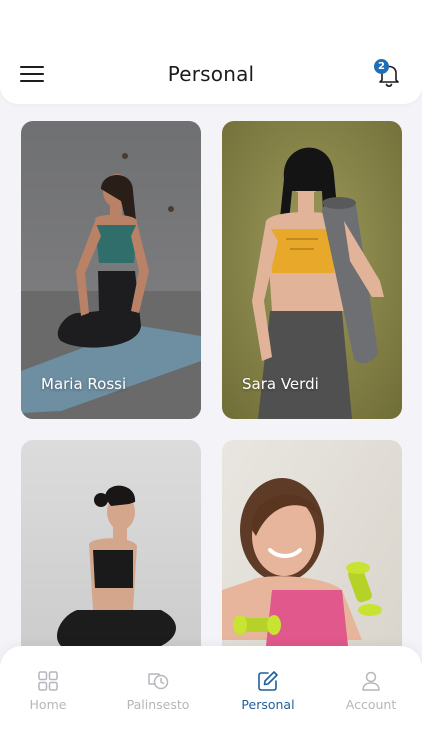 The height and width of the screenshot is (750, 422). Describe the element at coordinates (211, 698) in the screenshot. I see `bottom-tab-bar: Home Palinsesto Personal Account` at that location.